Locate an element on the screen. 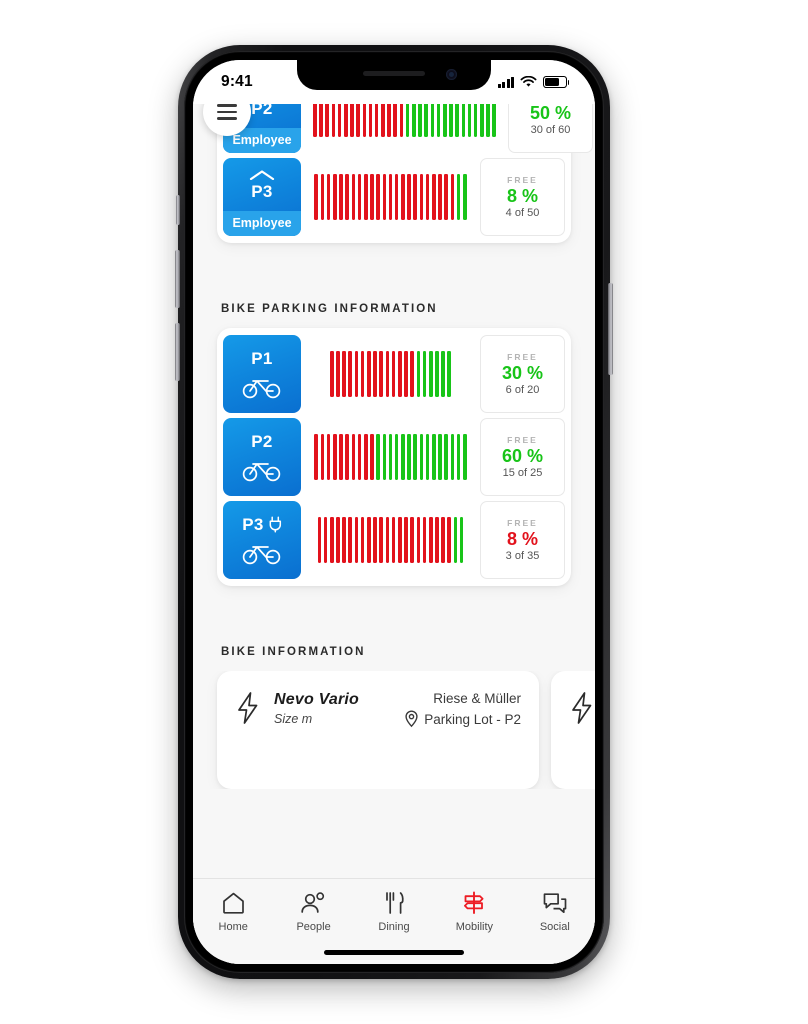  bike-parking-row: P2 FREE 60 % 15 of 25 is located at coordinates (394, 457).